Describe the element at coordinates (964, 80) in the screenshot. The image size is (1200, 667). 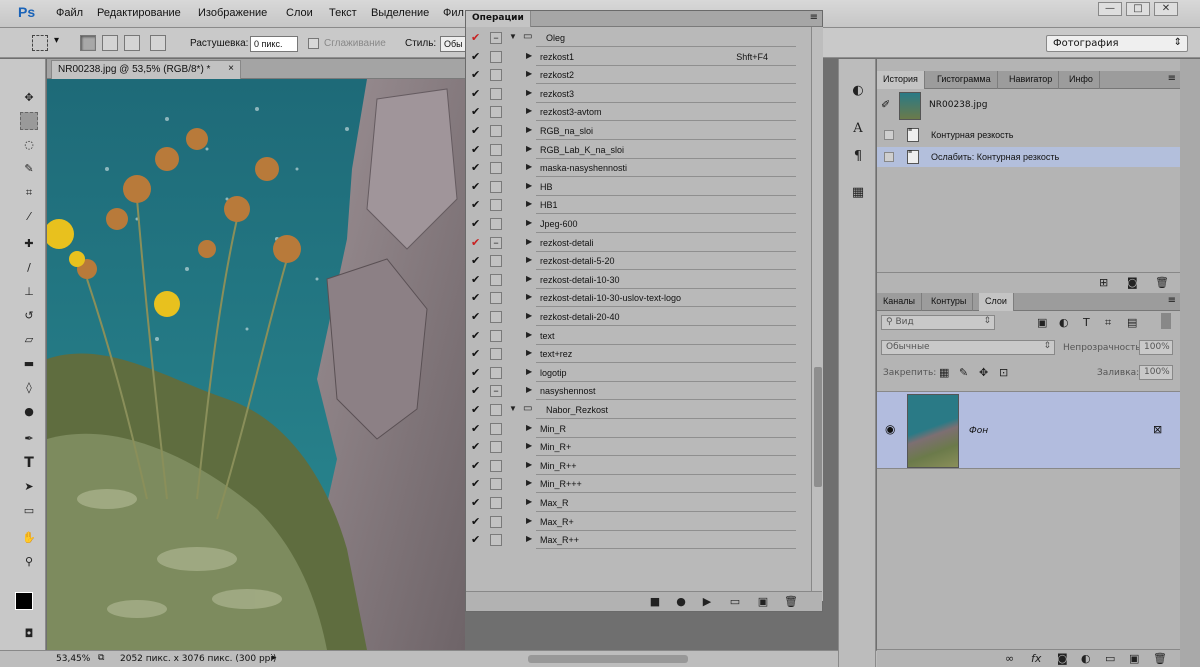
I see `tab-histogram: Гистограмма` at that location.